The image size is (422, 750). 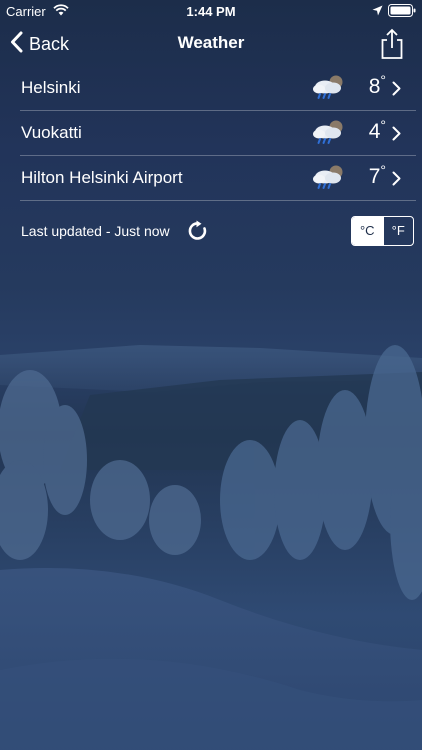 I want to click on last-updated-label: Last updated - Just now, so click(x=95, y=231).